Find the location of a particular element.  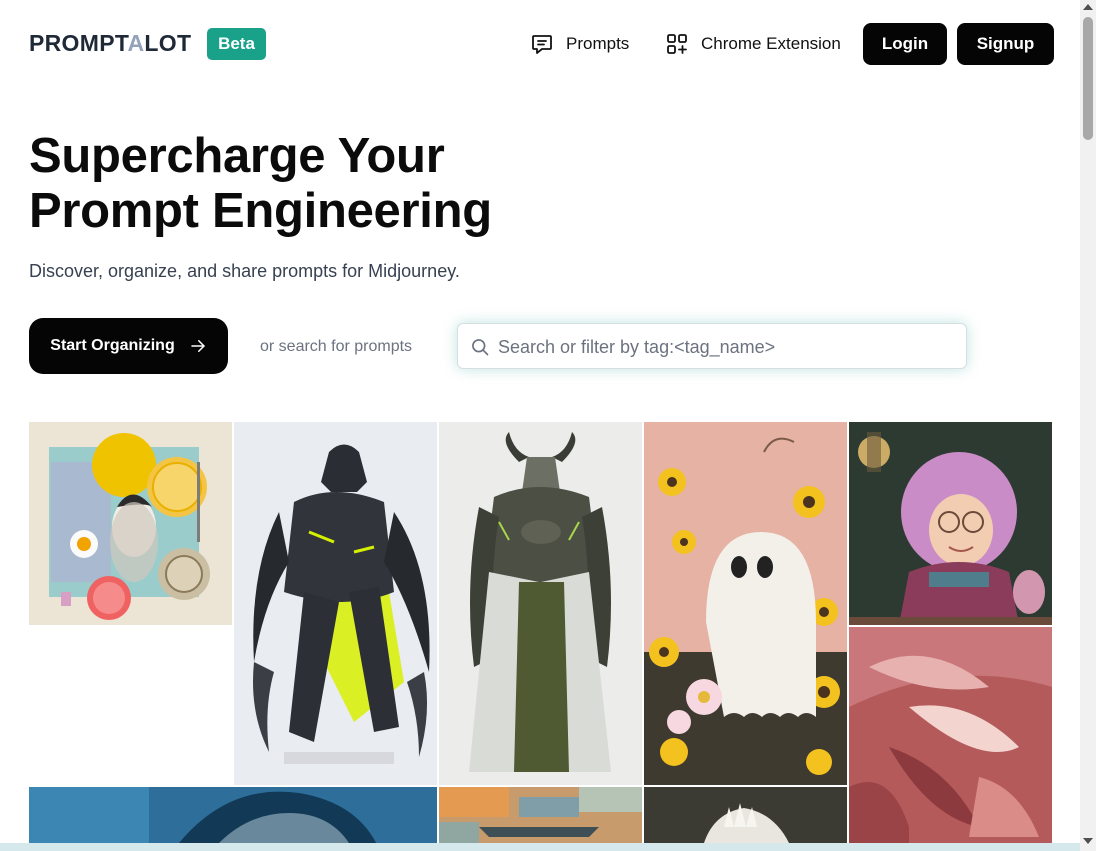

nav-chrome-extension-link: Chrome Extension is located at coordinates (753, 44).